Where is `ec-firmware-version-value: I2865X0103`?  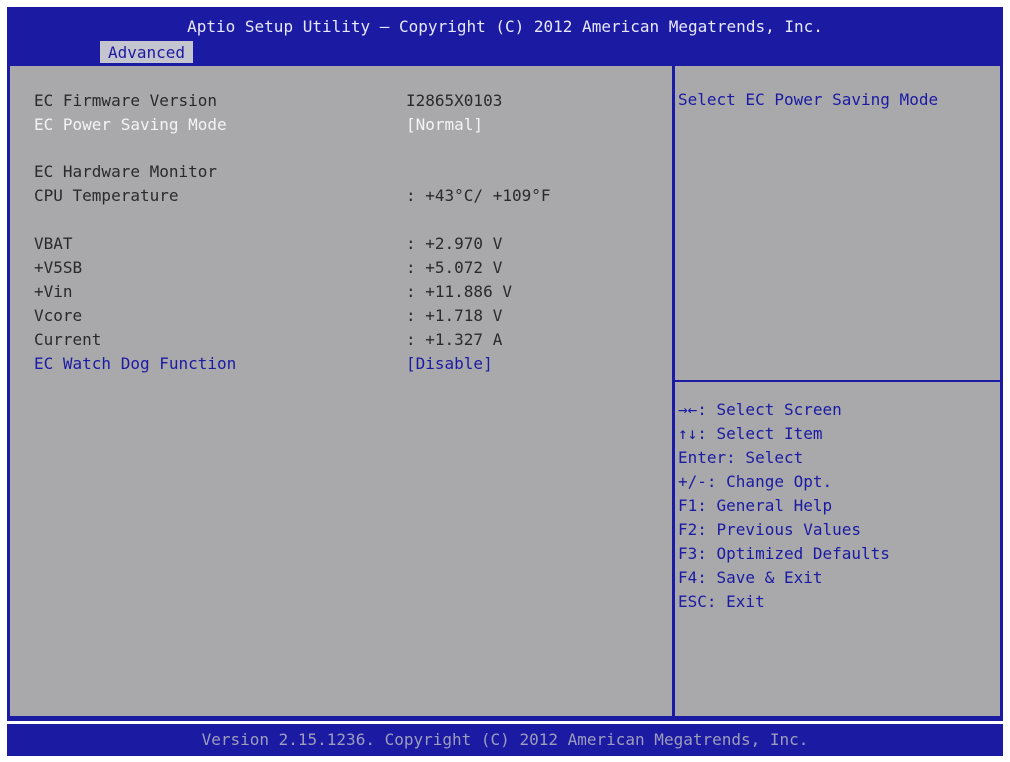
ec-firmware-version-value: I2865X0103 is located at coordinates (454, 100).